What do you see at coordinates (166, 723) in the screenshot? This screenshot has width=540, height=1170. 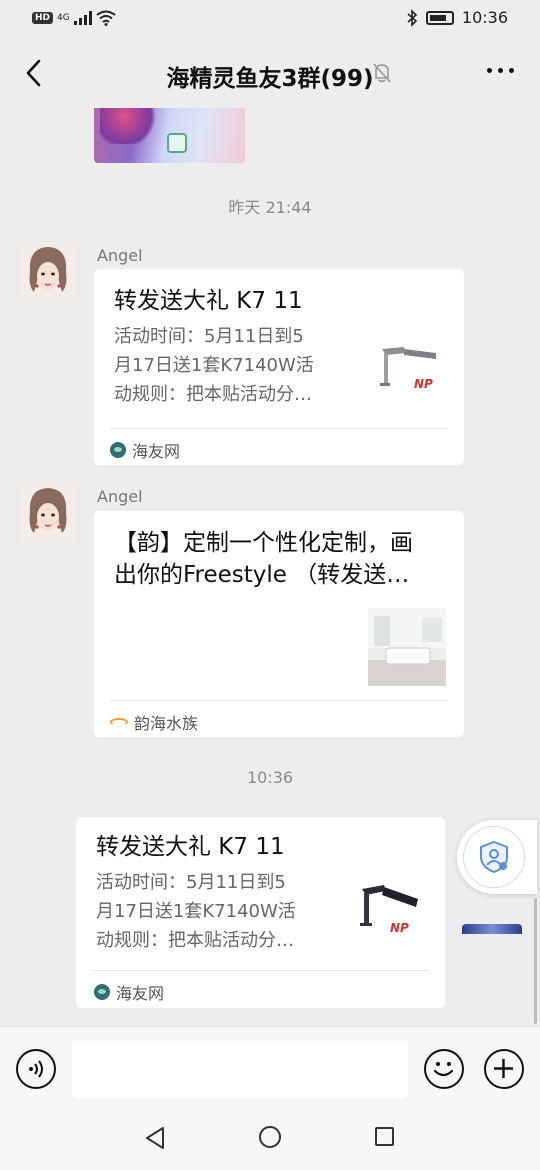 I see `card-source-label: 韵海水族` at bounding box center [166, 723].